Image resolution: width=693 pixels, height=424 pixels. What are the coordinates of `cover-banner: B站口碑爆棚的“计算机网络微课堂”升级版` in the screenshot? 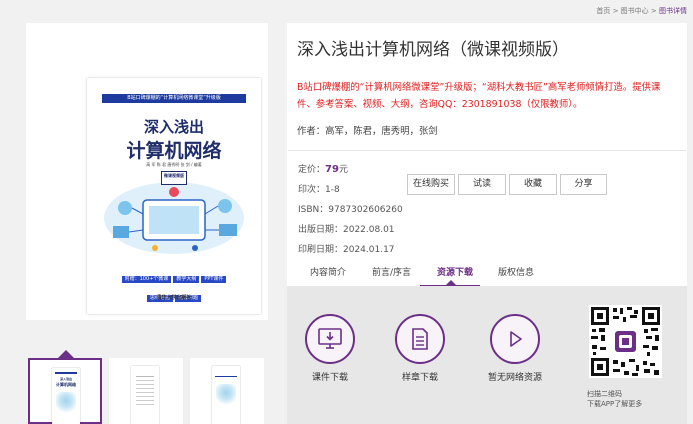 It's located at (174, 98).